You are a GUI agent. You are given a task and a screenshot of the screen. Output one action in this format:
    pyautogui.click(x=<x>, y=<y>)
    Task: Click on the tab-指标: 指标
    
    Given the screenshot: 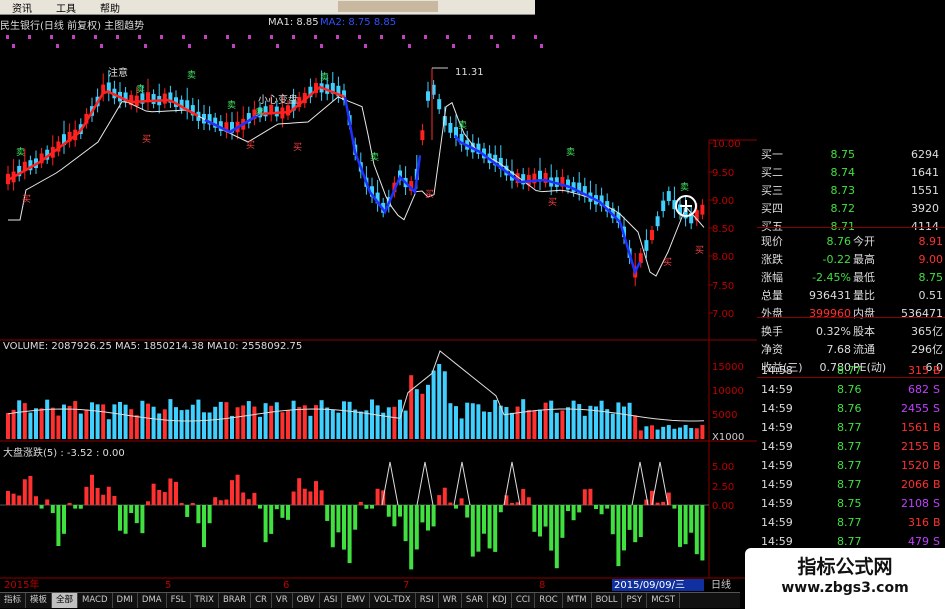 What is the action you would take?
    pyautogui.click(x=13, y=600)
    